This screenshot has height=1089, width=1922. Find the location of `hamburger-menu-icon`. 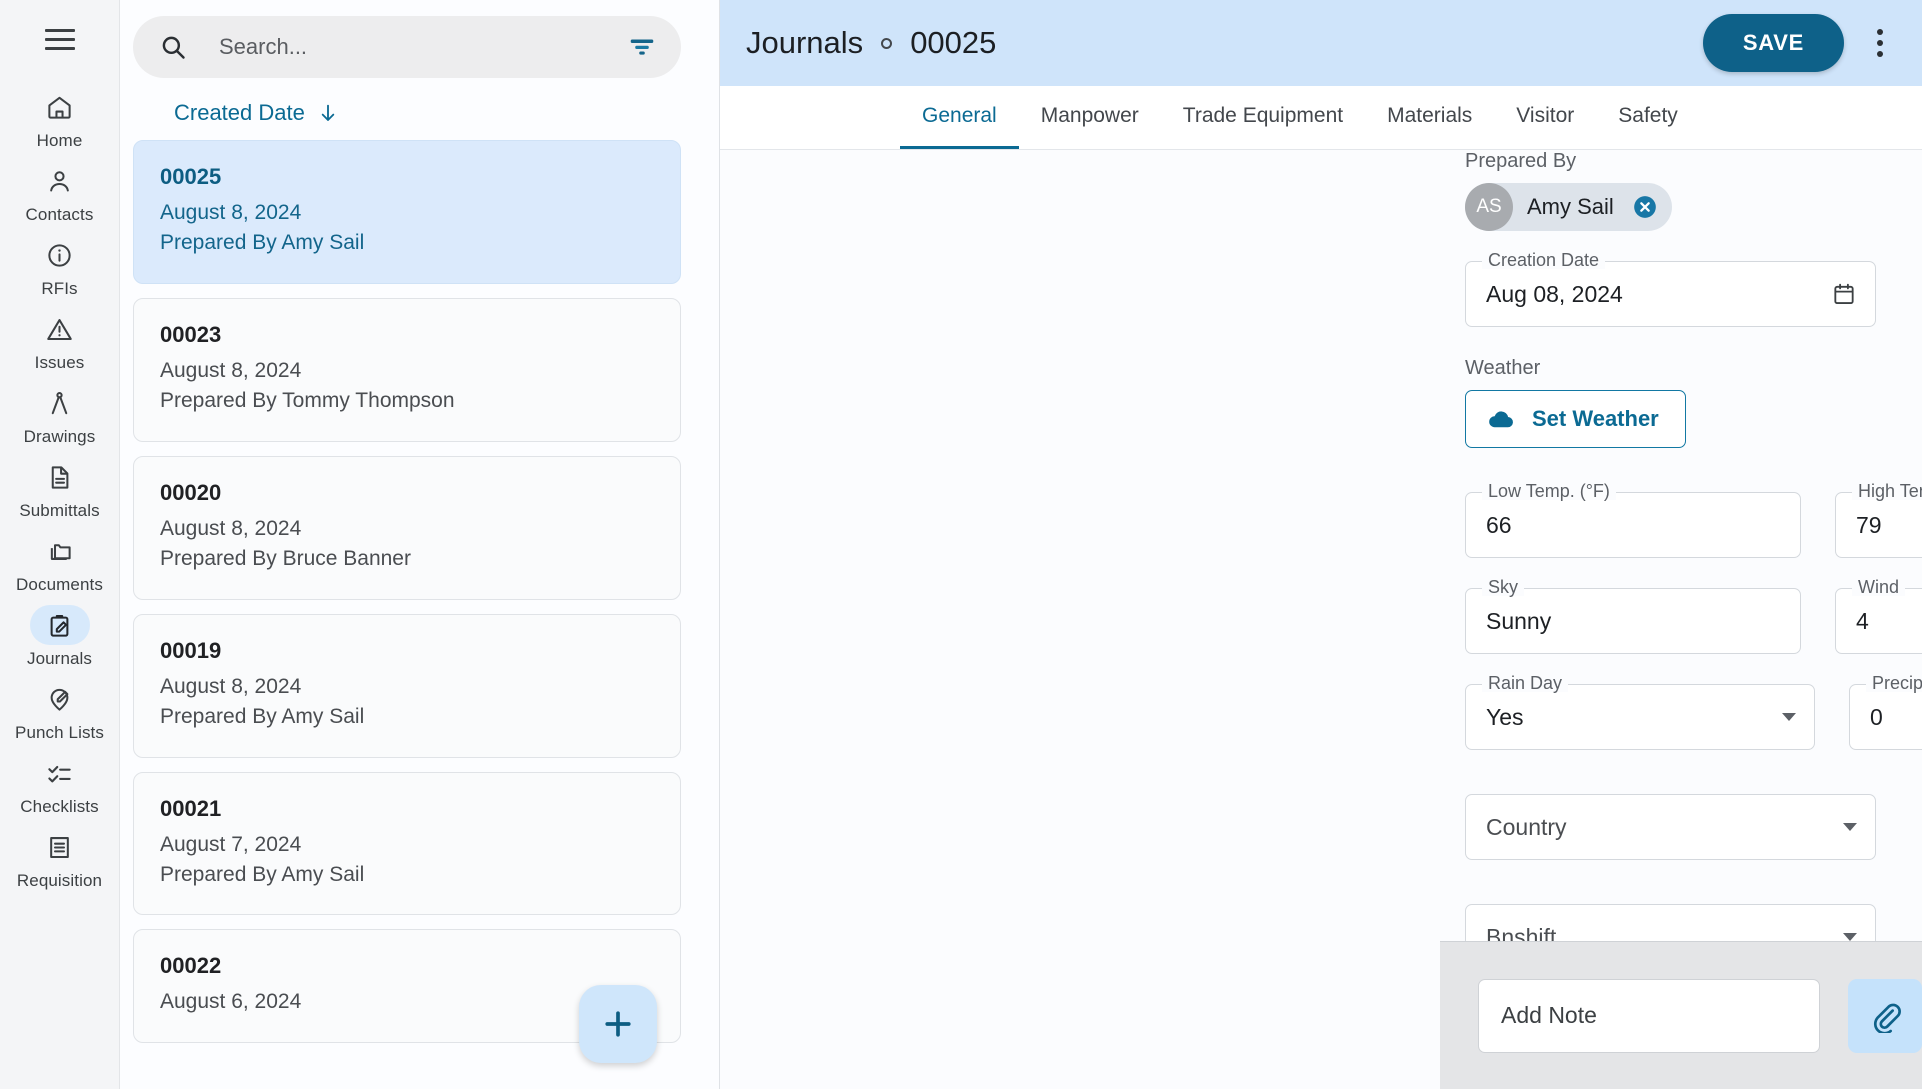

hamburger-menu-icon is located at coordinates (60, 39).